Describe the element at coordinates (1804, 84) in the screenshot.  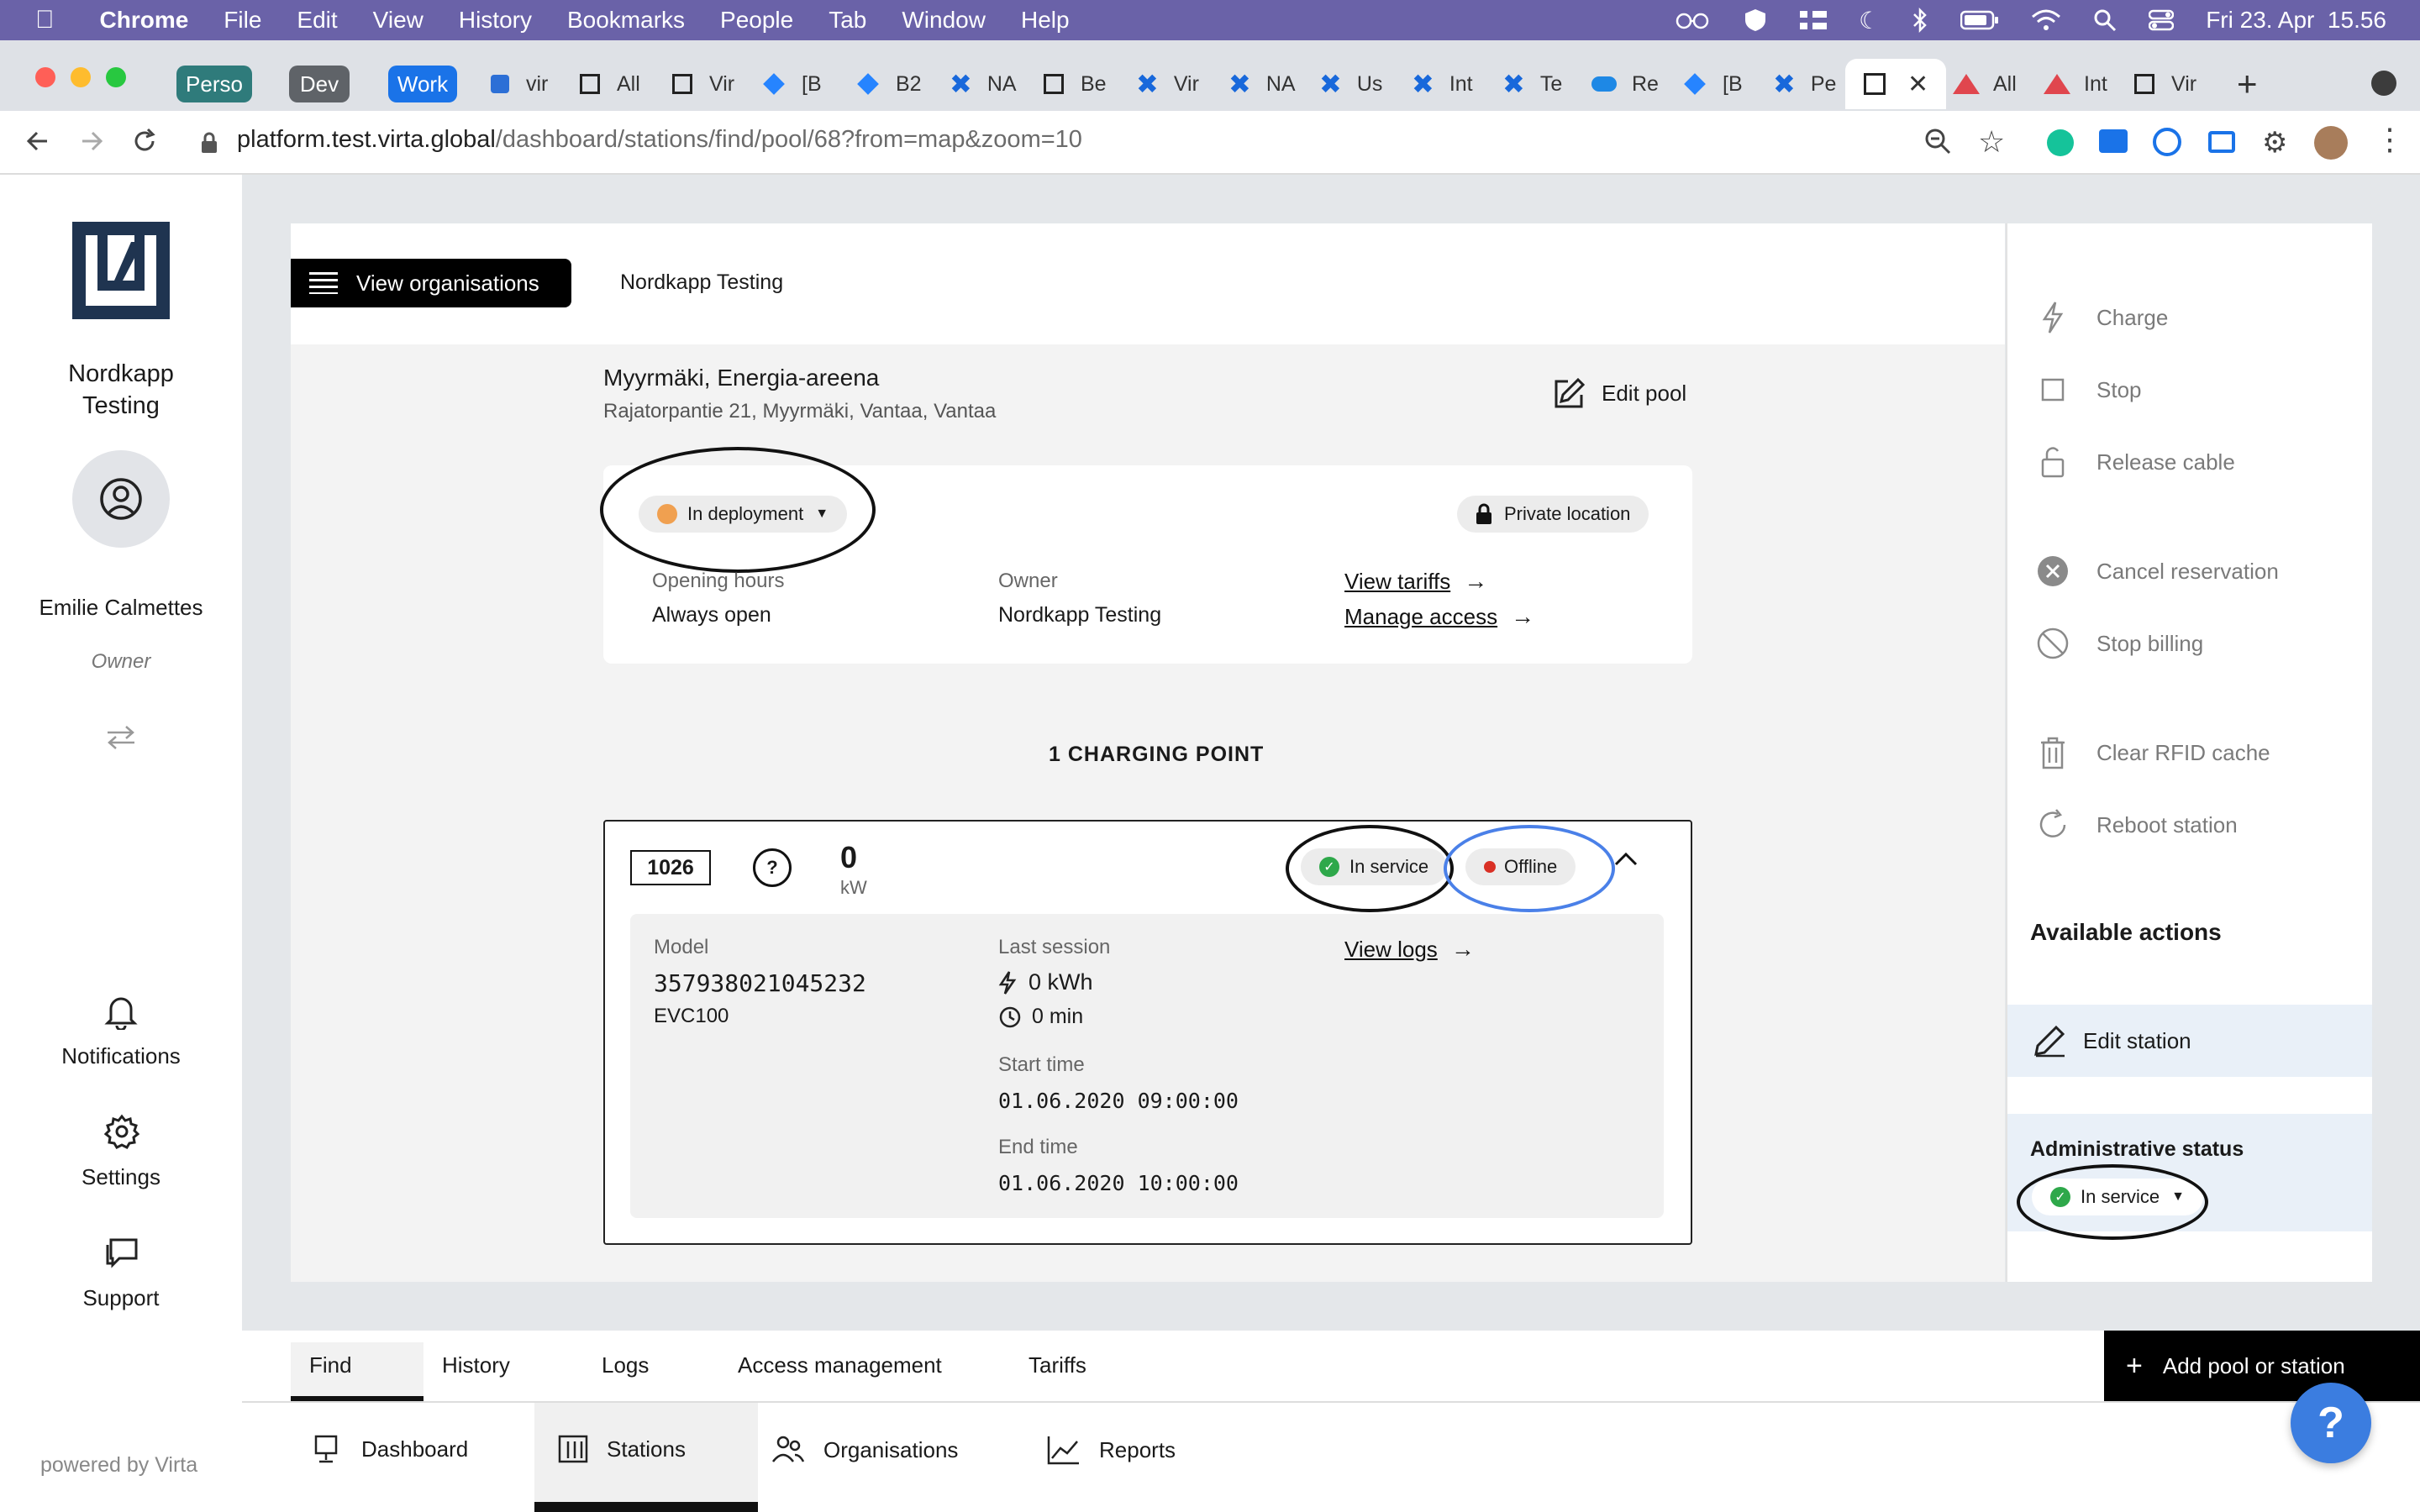
I see `browser-tab: ✖ Pe` at that location.